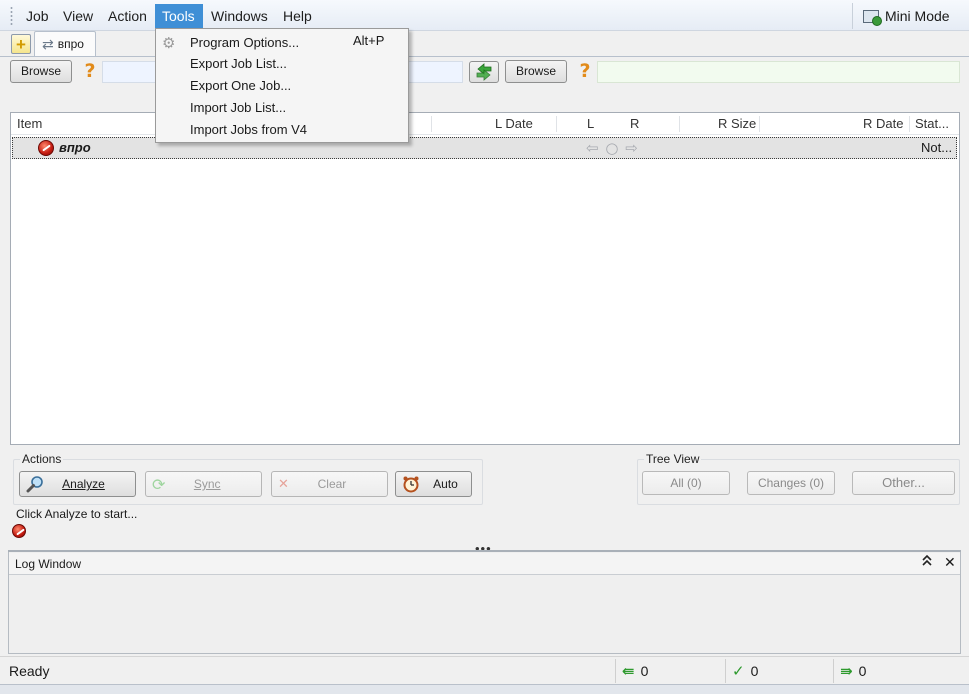 The height and width of the screenshot is (694, 969). I want to click on log-title: Log Window, so click(48, 564).